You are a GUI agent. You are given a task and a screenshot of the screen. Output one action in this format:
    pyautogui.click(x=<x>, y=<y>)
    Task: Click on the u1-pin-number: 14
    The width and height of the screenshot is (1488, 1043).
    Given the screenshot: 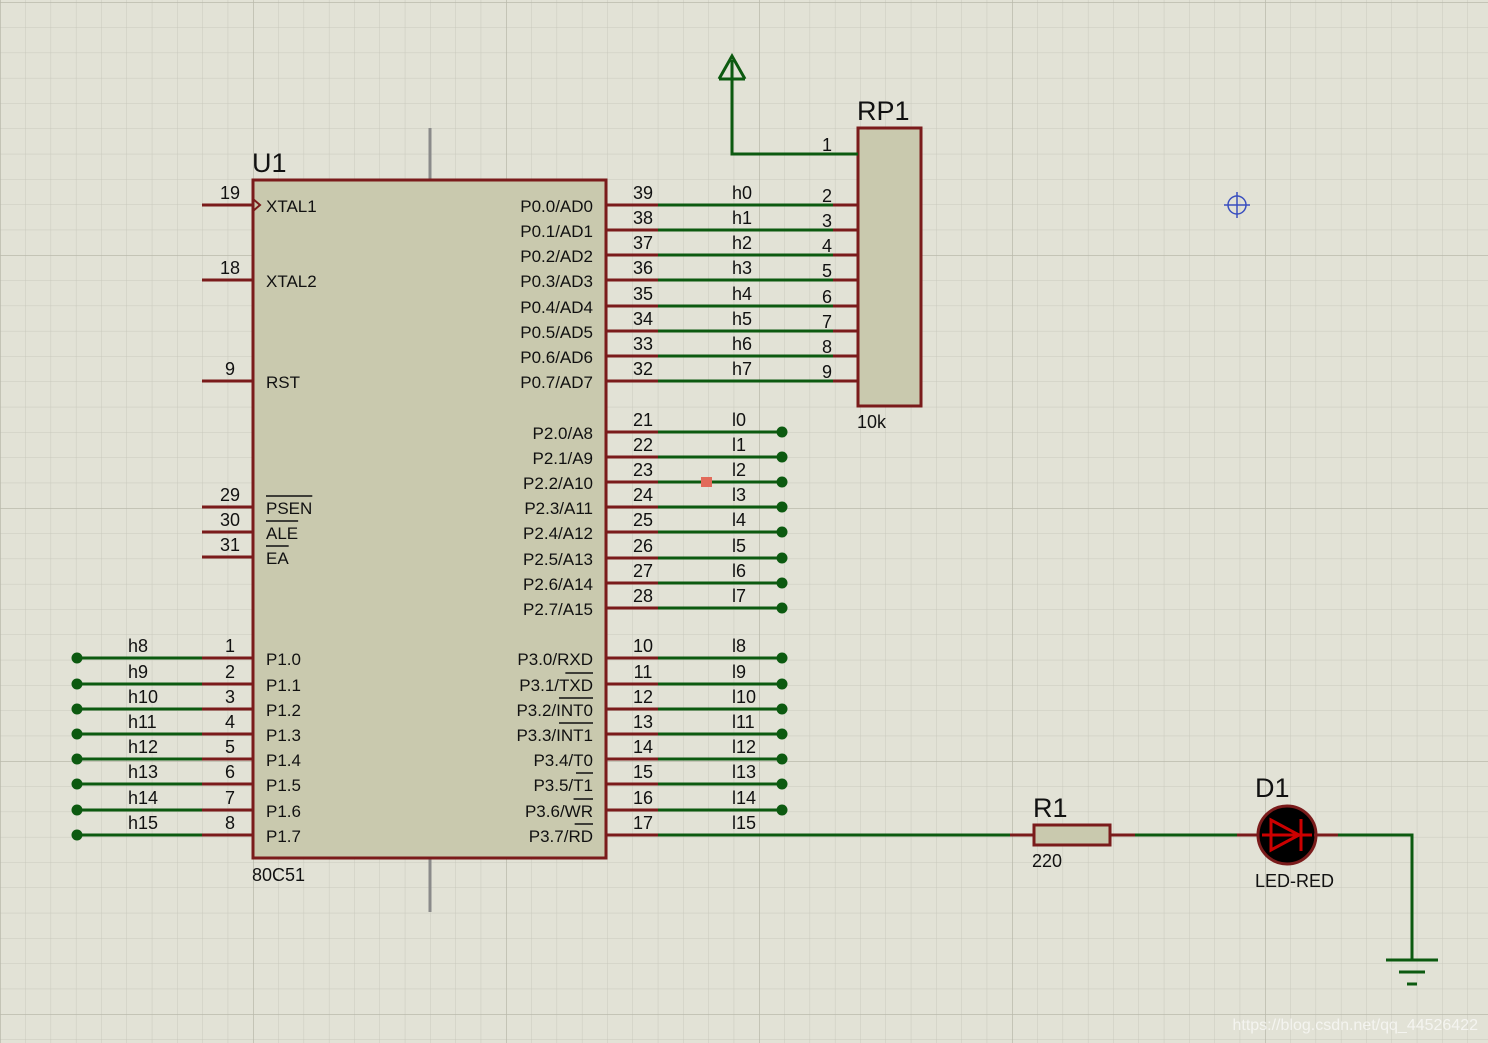 What is the action you would take?
    pyautogui.click(x=643, y=747)
    